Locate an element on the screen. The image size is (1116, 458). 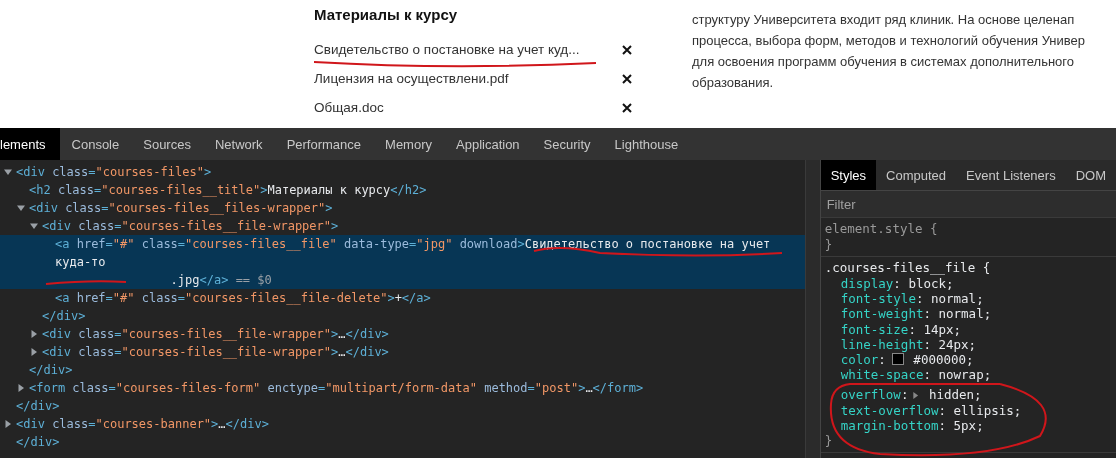
expand-triangle-icon is located at coordinates (916, 396).